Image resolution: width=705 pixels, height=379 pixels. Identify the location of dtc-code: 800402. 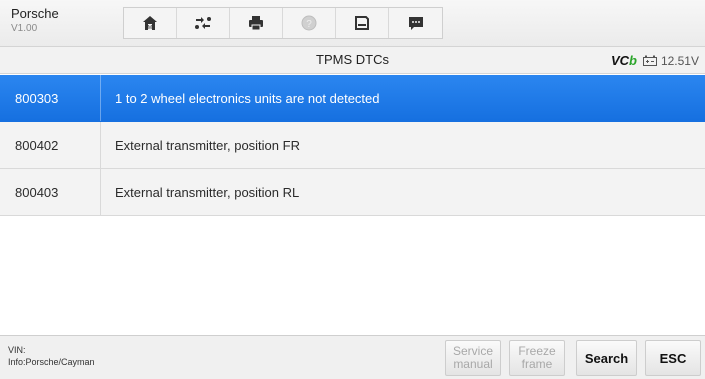
(50, 145).